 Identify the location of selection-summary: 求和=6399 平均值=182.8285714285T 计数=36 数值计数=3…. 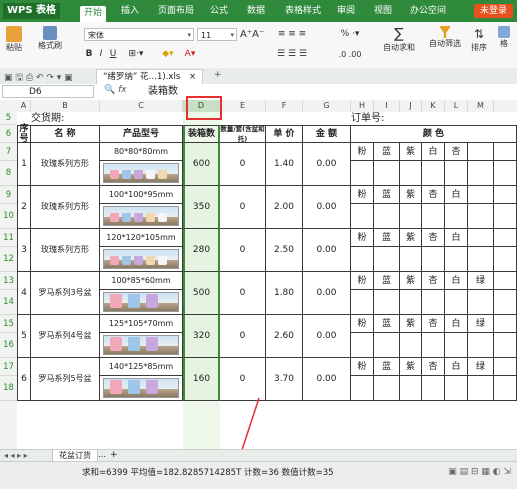
(208, 473).